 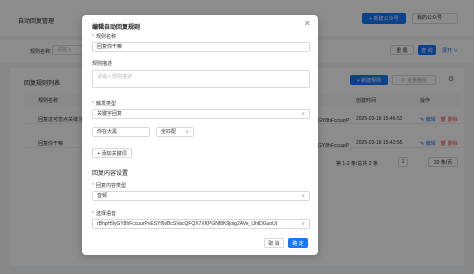 What do you see at coordinates (104, 214) in the screenshot?
I see `select-audio-label: * 选择语音` at bounding box center [104, 214].